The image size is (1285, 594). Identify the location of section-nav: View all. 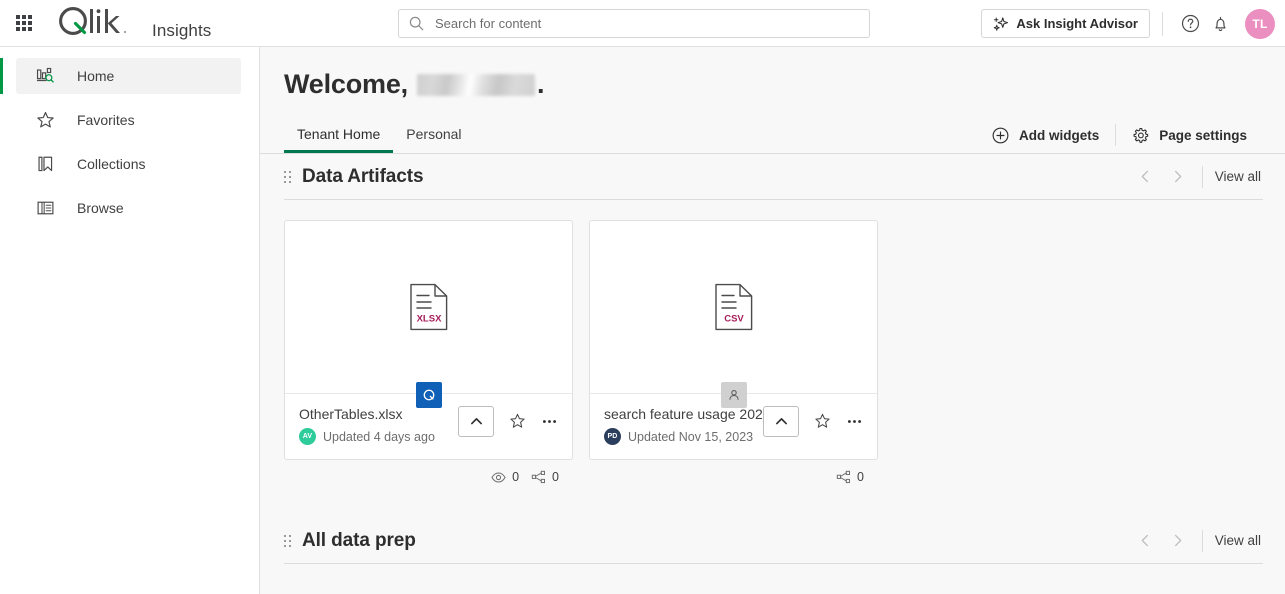
(1196, 541).